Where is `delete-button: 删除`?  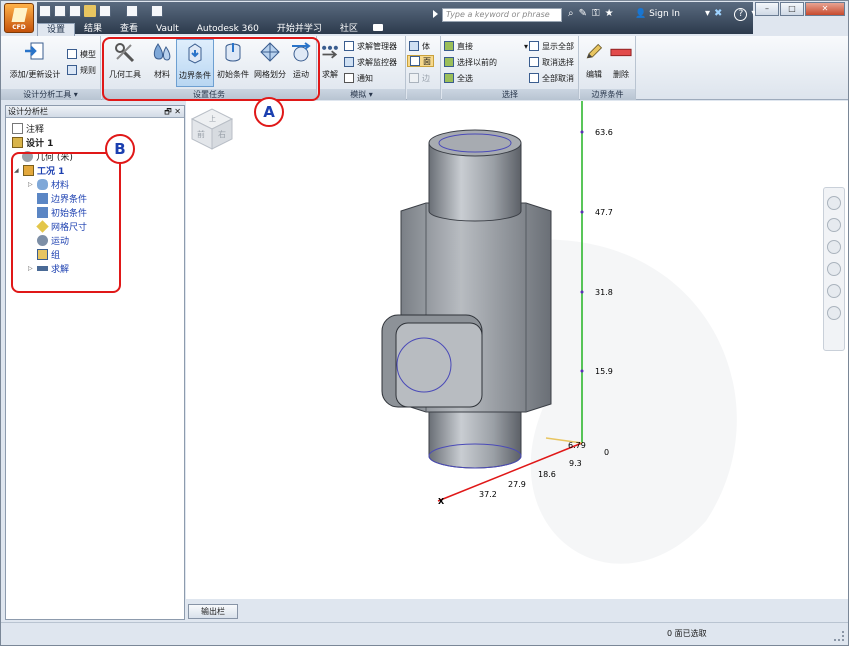
delete-button: 删除 is located at coordinates (621, 63).